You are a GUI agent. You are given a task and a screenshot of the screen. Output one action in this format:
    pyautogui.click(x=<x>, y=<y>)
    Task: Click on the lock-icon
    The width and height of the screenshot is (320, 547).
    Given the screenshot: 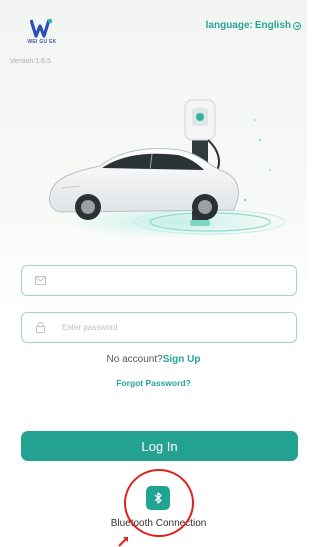 What is the action you would take?
    pyautogui.click(x=40, y=328)
    